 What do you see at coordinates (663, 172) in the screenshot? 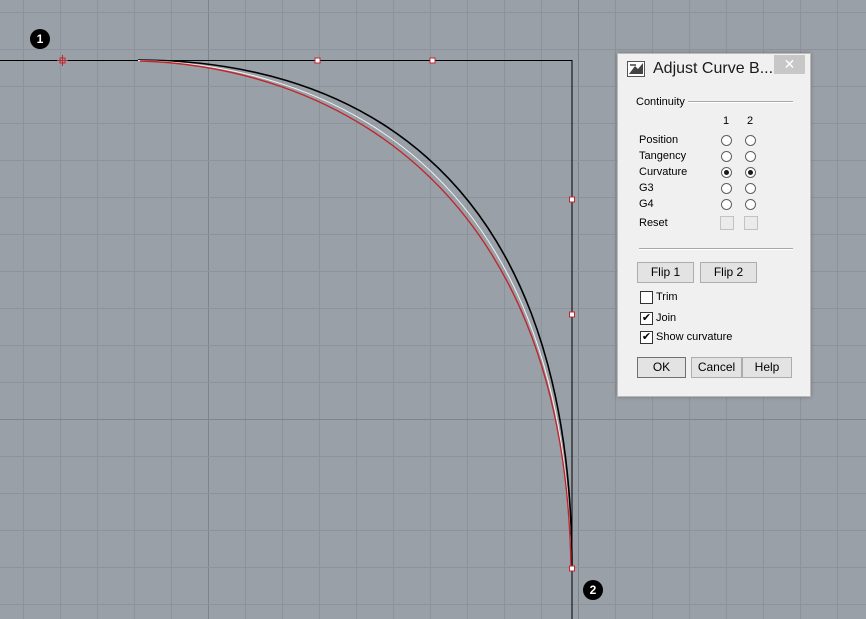
I see `row-label-curvature: Curvature` at bounding box center [663, 172].